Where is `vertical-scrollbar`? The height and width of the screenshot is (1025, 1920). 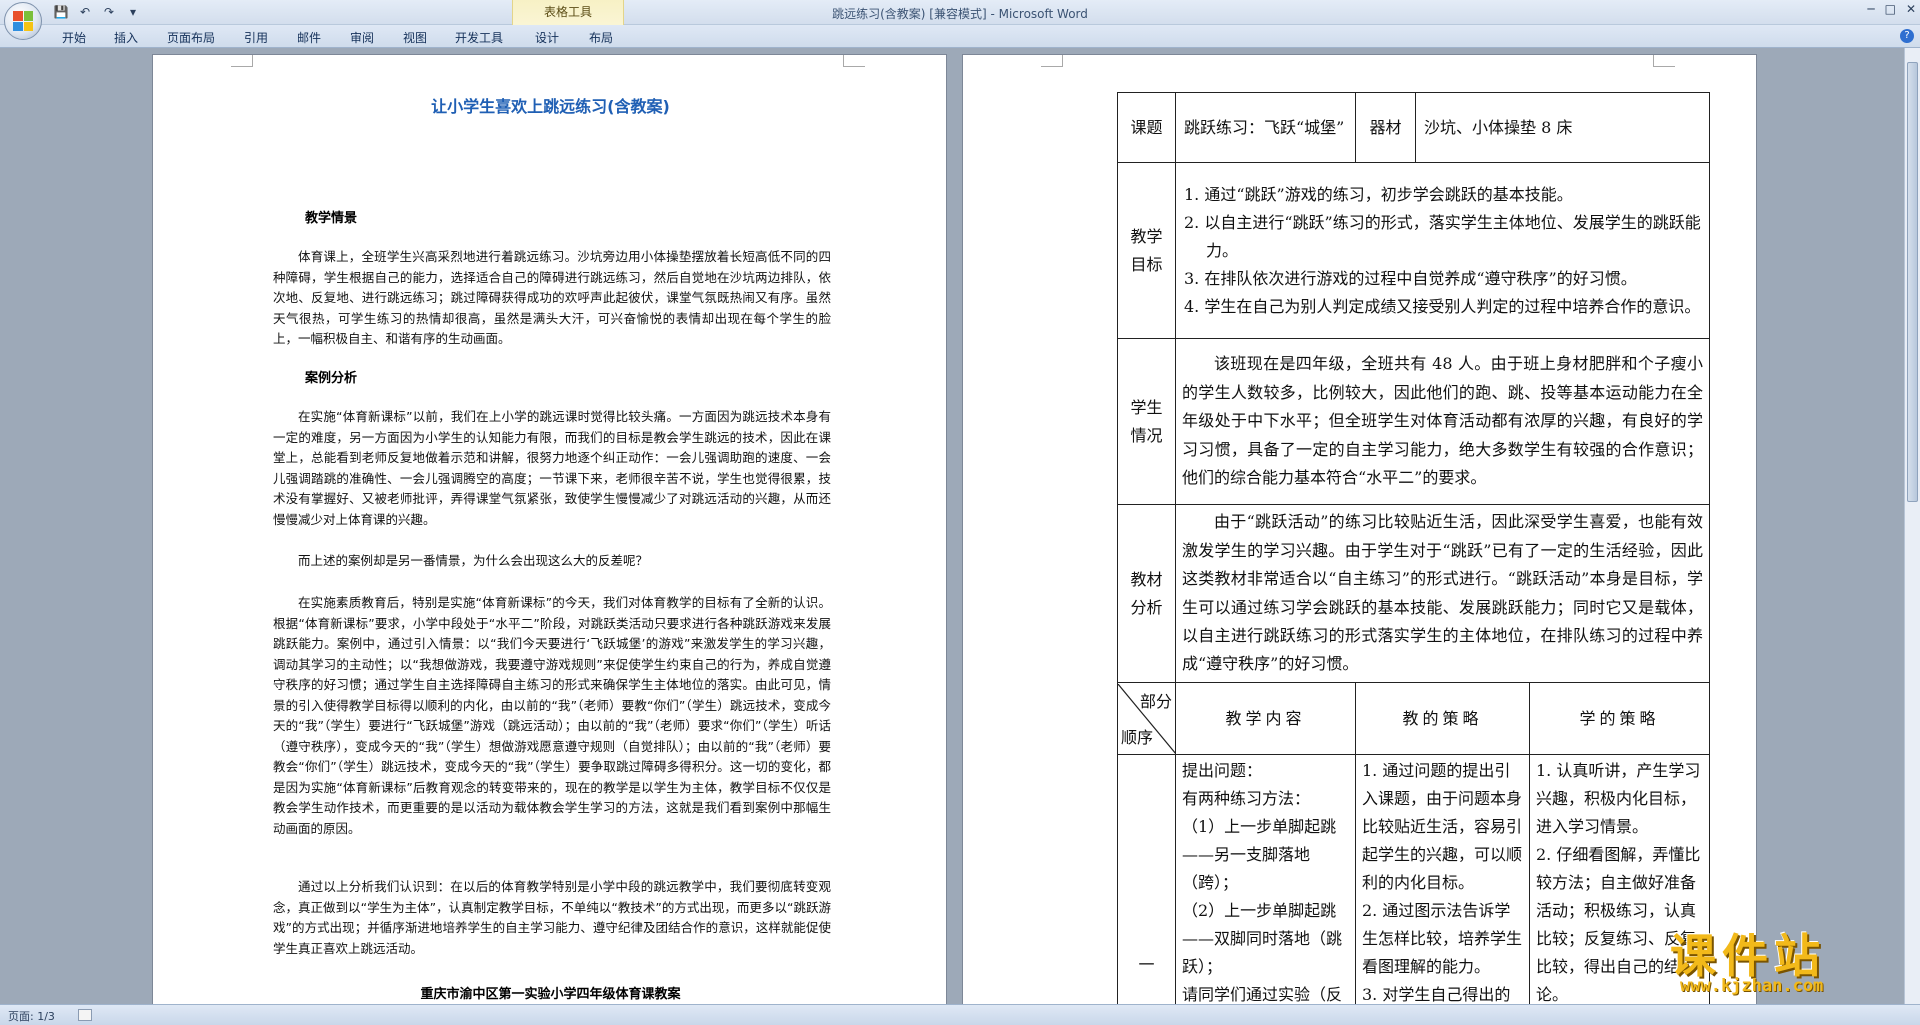
vertical-scrollbar is located at coordinates (1912, 526).